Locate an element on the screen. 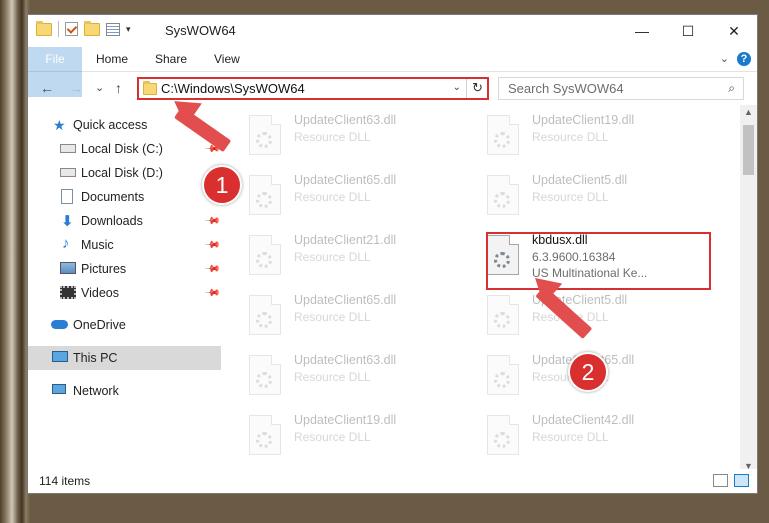 Image resolution: width=769 pixels, height=523 pixels. quick-access-toolbar: ▾ is located at coordinates (83, 28).